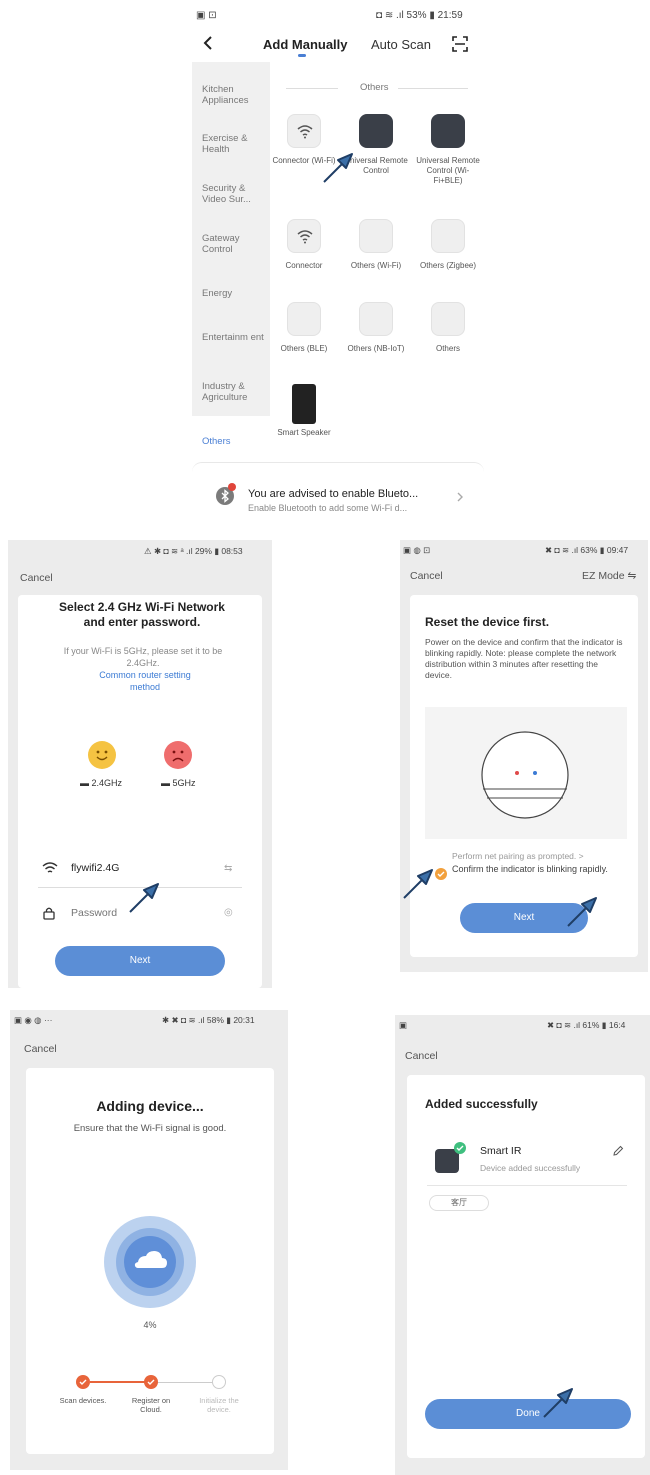  I want to click on confirm-checkbox, so click(441, 874).